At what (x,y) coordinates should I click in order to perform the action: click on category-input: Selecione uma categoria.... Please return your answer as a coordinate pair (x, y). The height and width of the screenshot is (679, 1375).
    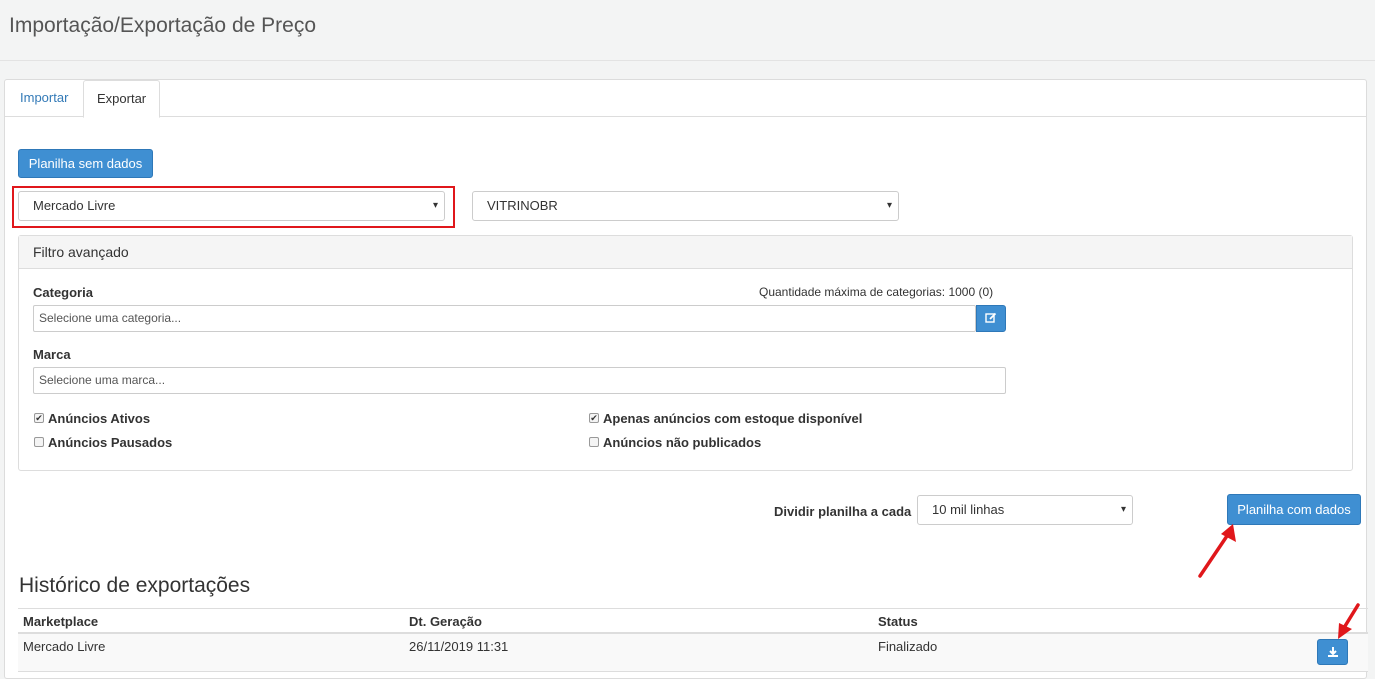
    Looking at the image, I should click on (504, 318).